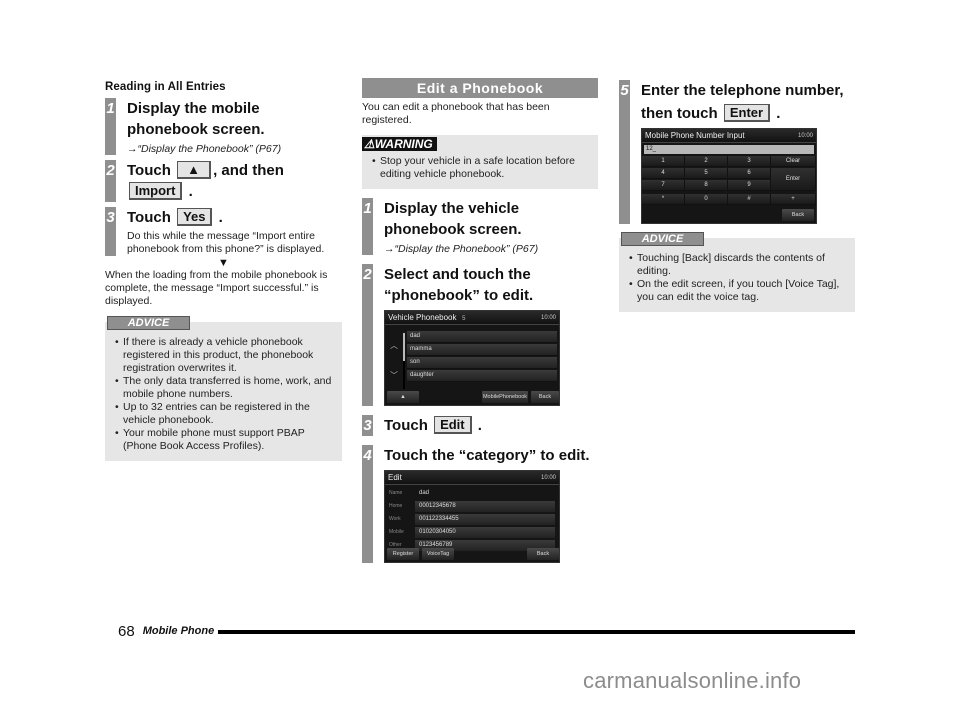 Image resolution: width=960 pixels, height=708 pixels. Describe the element at coordinates (486, 631) in the screenshot. I see `page-footer: 68 Mobile Phone` at that location.